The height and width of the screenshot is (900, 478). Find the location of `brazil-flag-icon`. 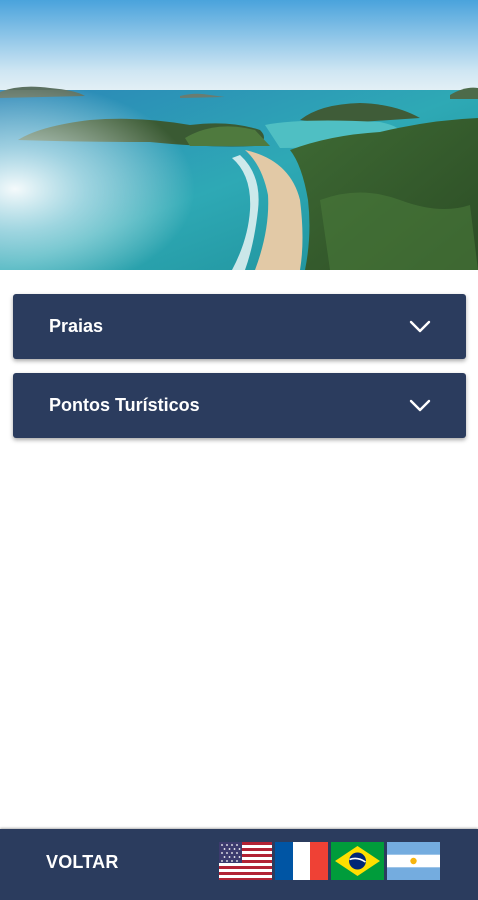

brazil-flag-icon is located at coordinates (357, 861).